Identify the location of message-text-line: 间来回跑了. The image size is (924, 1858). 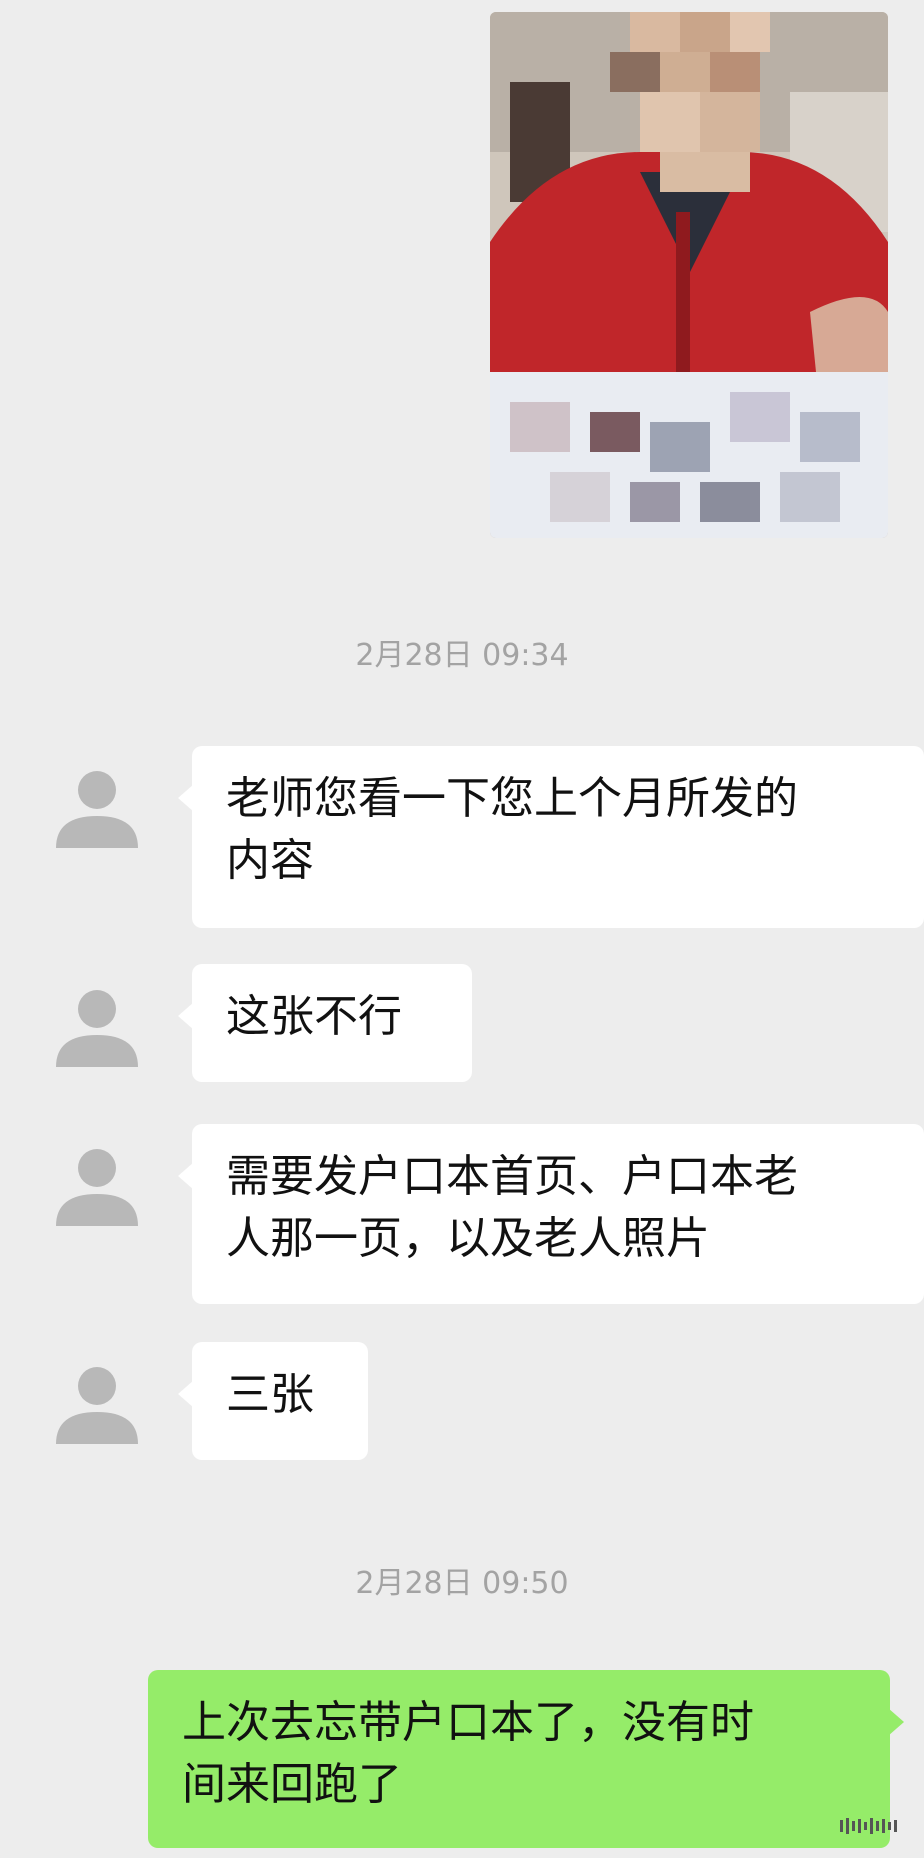
(292, 1784).